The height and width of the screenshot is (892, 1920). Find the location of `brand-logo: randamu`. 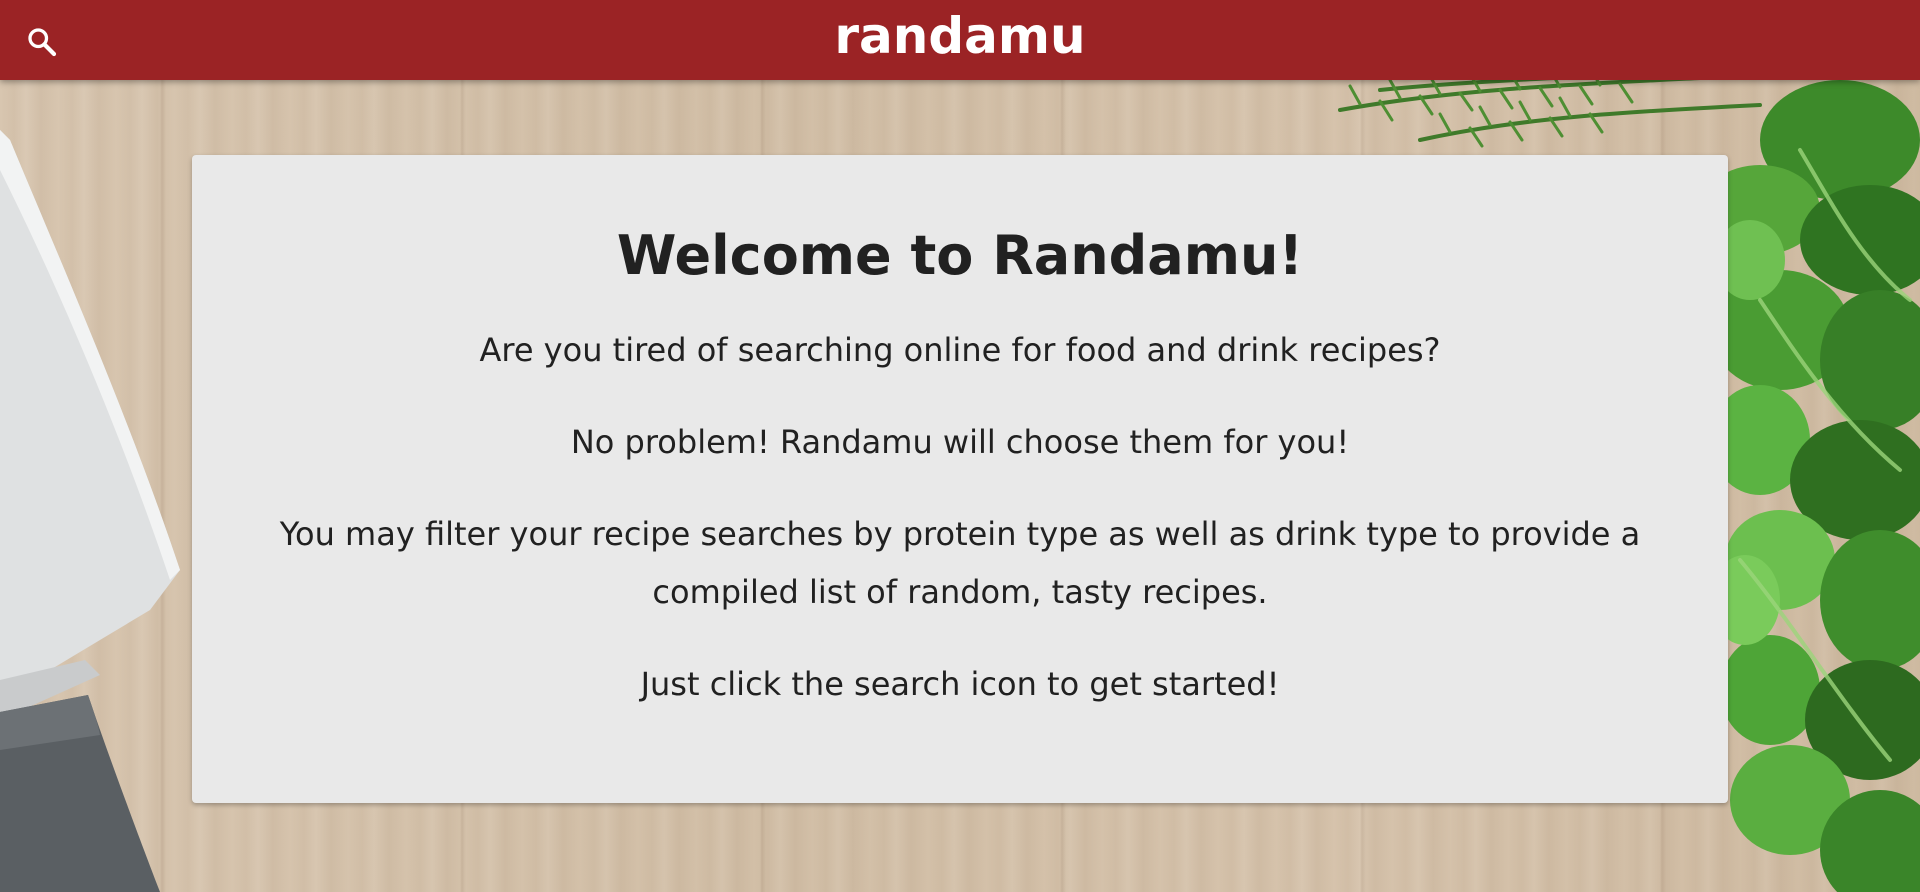

brand-logo: randamu is located at coordinates (959, 36).